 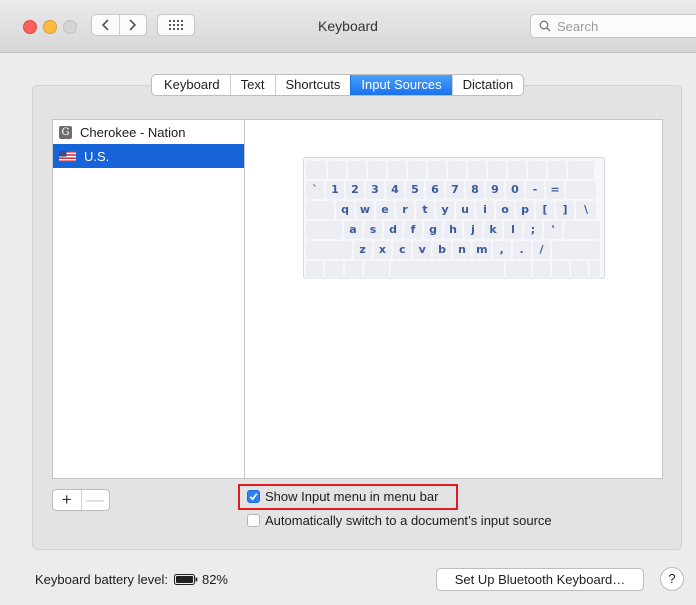 What do you see at coordinates (433, 230) in the screenshot?
I see `key: g` at bounding box center [433, 230].